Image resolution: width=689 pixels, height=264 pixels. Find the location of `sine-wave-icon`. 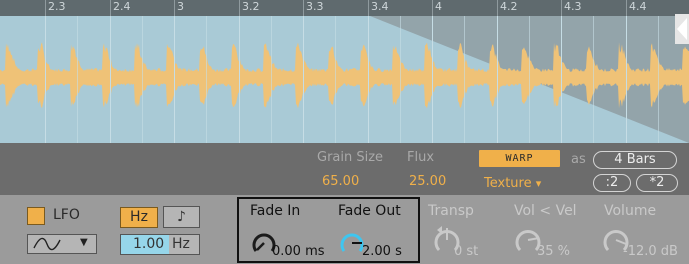

sine-wave-icon is located at coordinates (47, 244).